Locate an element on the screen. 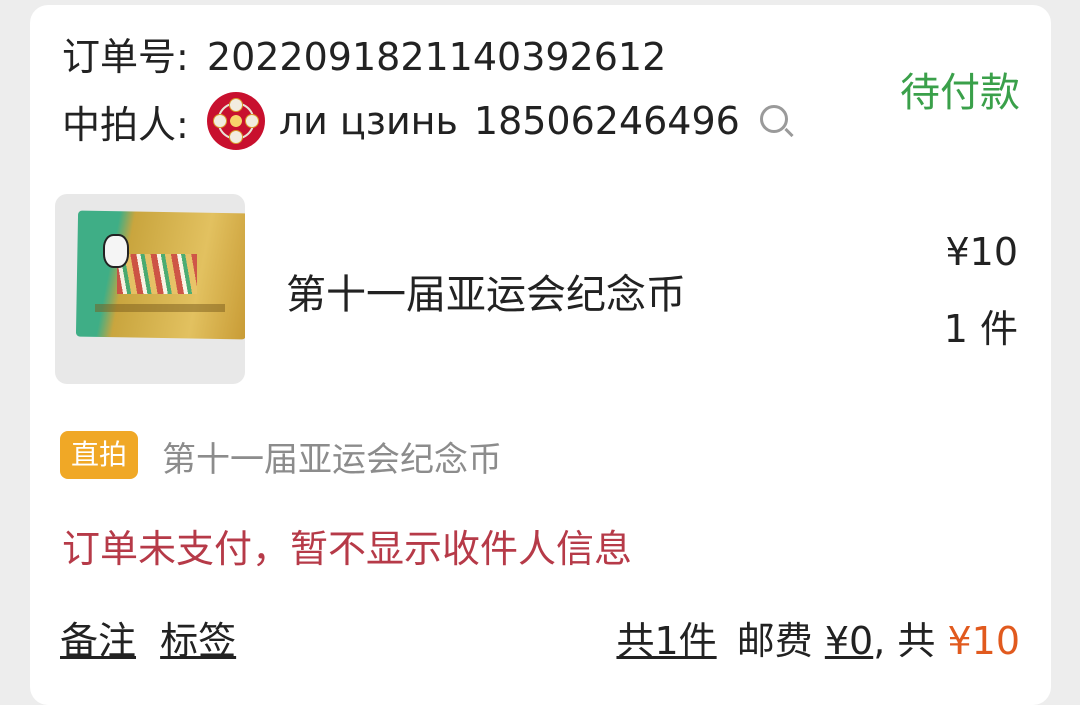  product-thumbnail is located at coordinates (150, 289).